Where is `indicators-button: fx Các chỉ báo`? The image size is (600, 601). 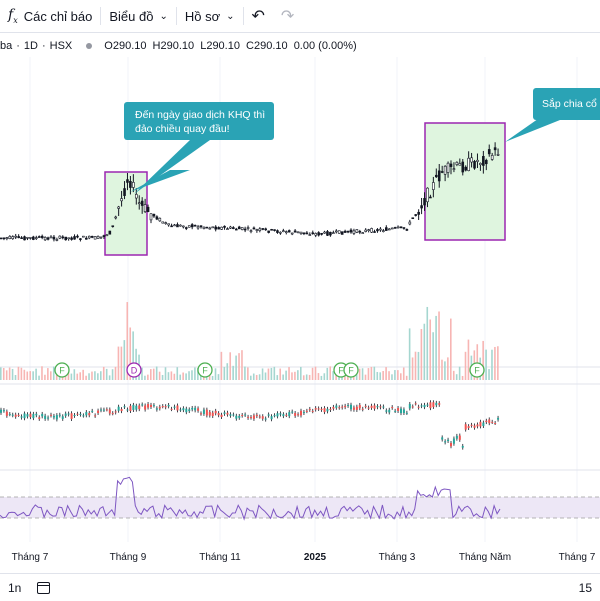
indicators-button: fx Các chỉ báo is located at coordinates (50, 16).